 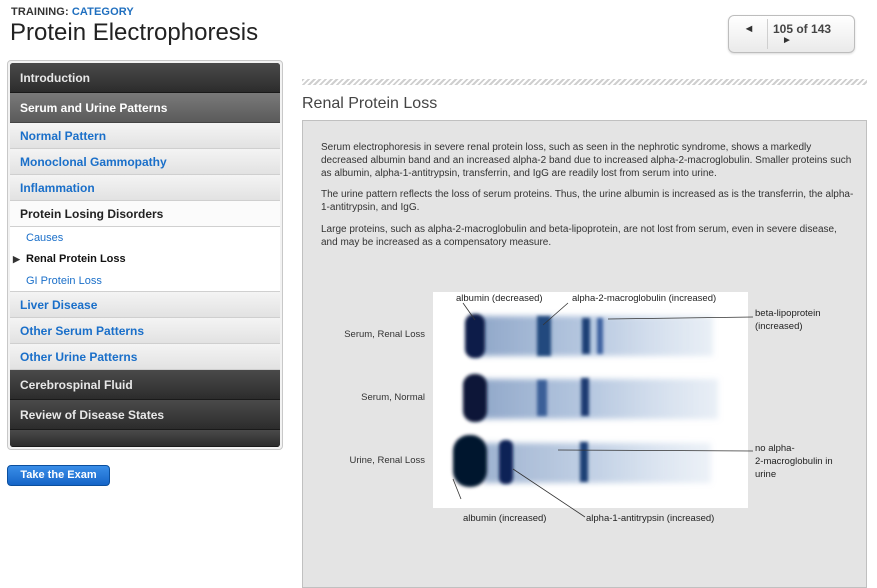 I want to click on sidebar-item-monoclonal-gammopathy: Monoclonal Gammopathy, so click(x=145, y=162).